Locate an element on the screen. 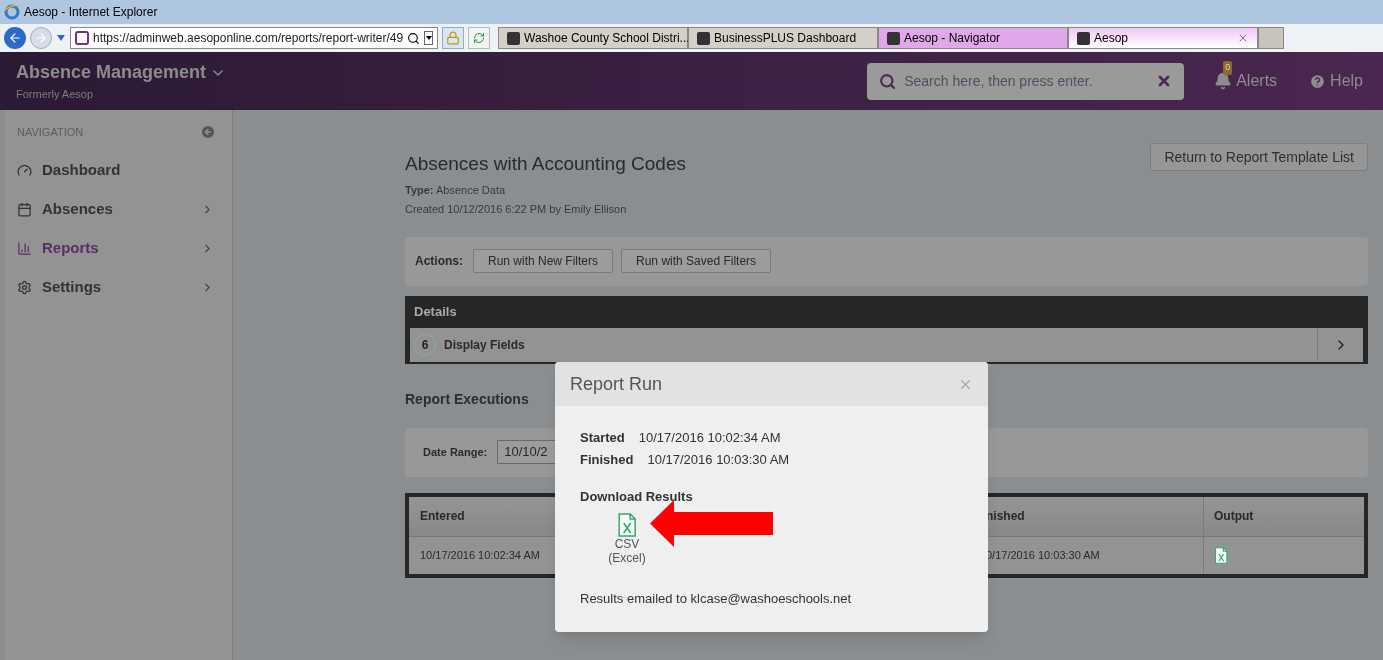  dashboard-gauge-icon is located at coordinates (24, 170).